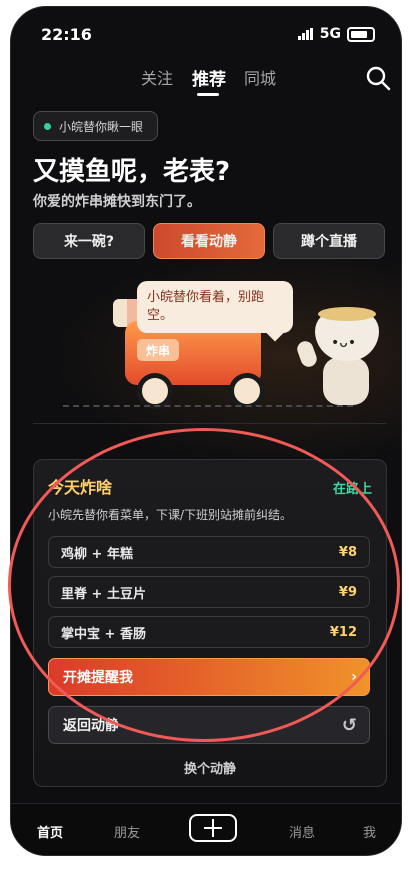 The height and width of the screenshot is (876, 409). I want to click on nav-home: 首页, so click(50, 831).